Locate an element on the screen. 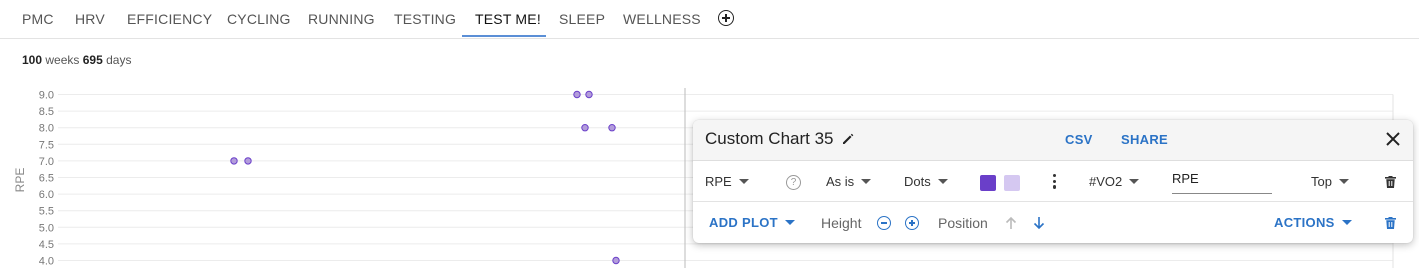 The height and width of the screenshot is (268, 1419). plot-row: RPE ? As is Dots #VO2 RPE Top is located at coordinates (1053, 181).